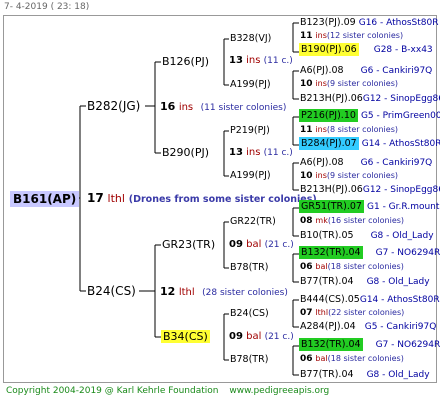 The image size is (440, 400). What do you see at coordinates (407, 253) in the screenshot?
I see `gen5-meta-11: G7 - NO6294R` at bounding box center [407, 253].